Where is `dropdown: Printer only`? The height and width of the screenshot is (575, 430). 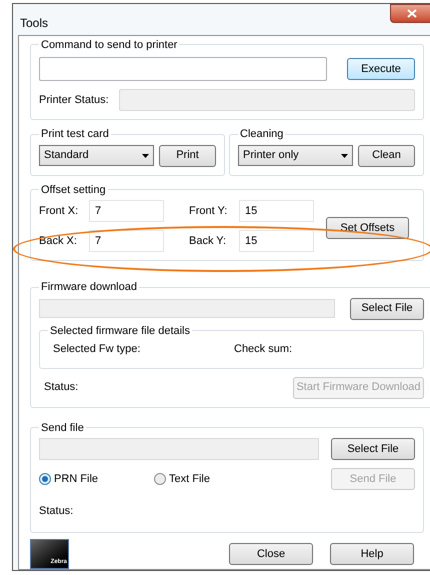
dropdown: Printer only is located at coordinates (295, 155).